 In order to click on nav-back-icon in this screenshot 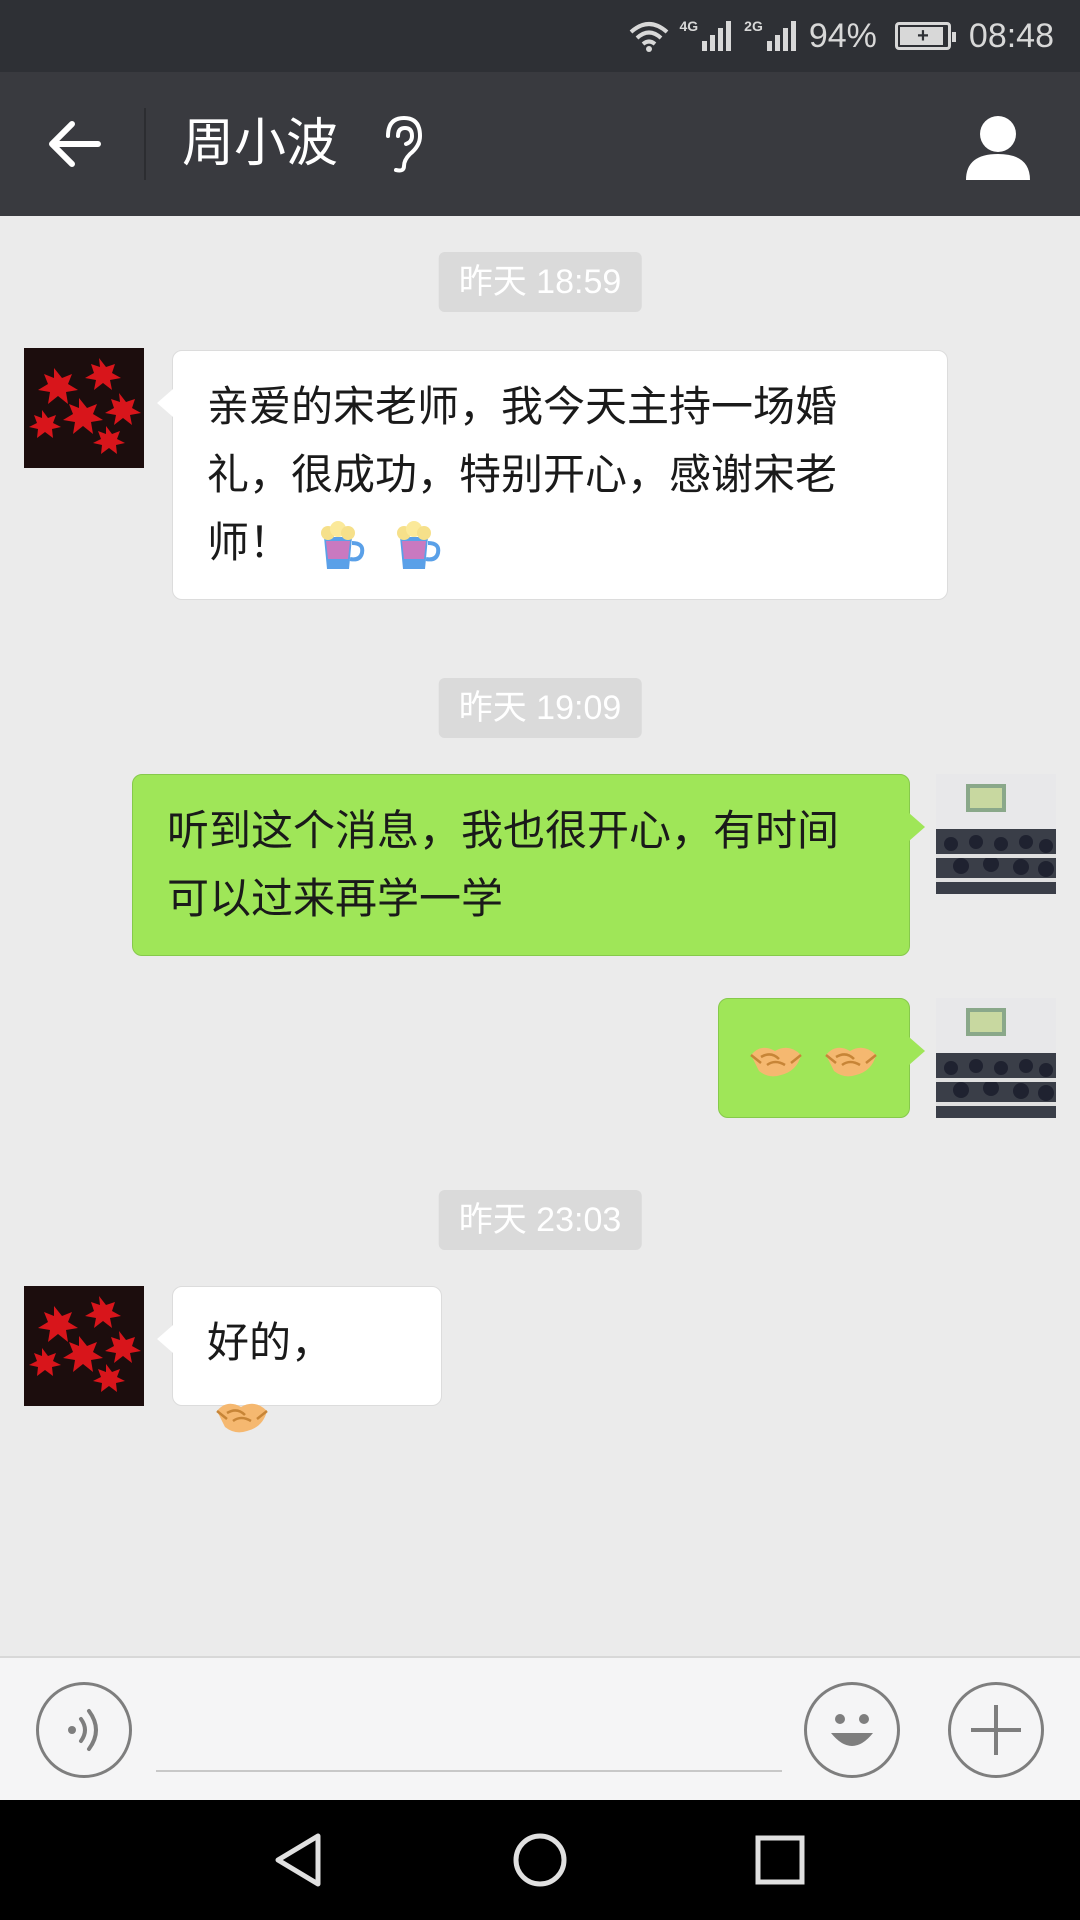, I will do `click(298, 1860)`.